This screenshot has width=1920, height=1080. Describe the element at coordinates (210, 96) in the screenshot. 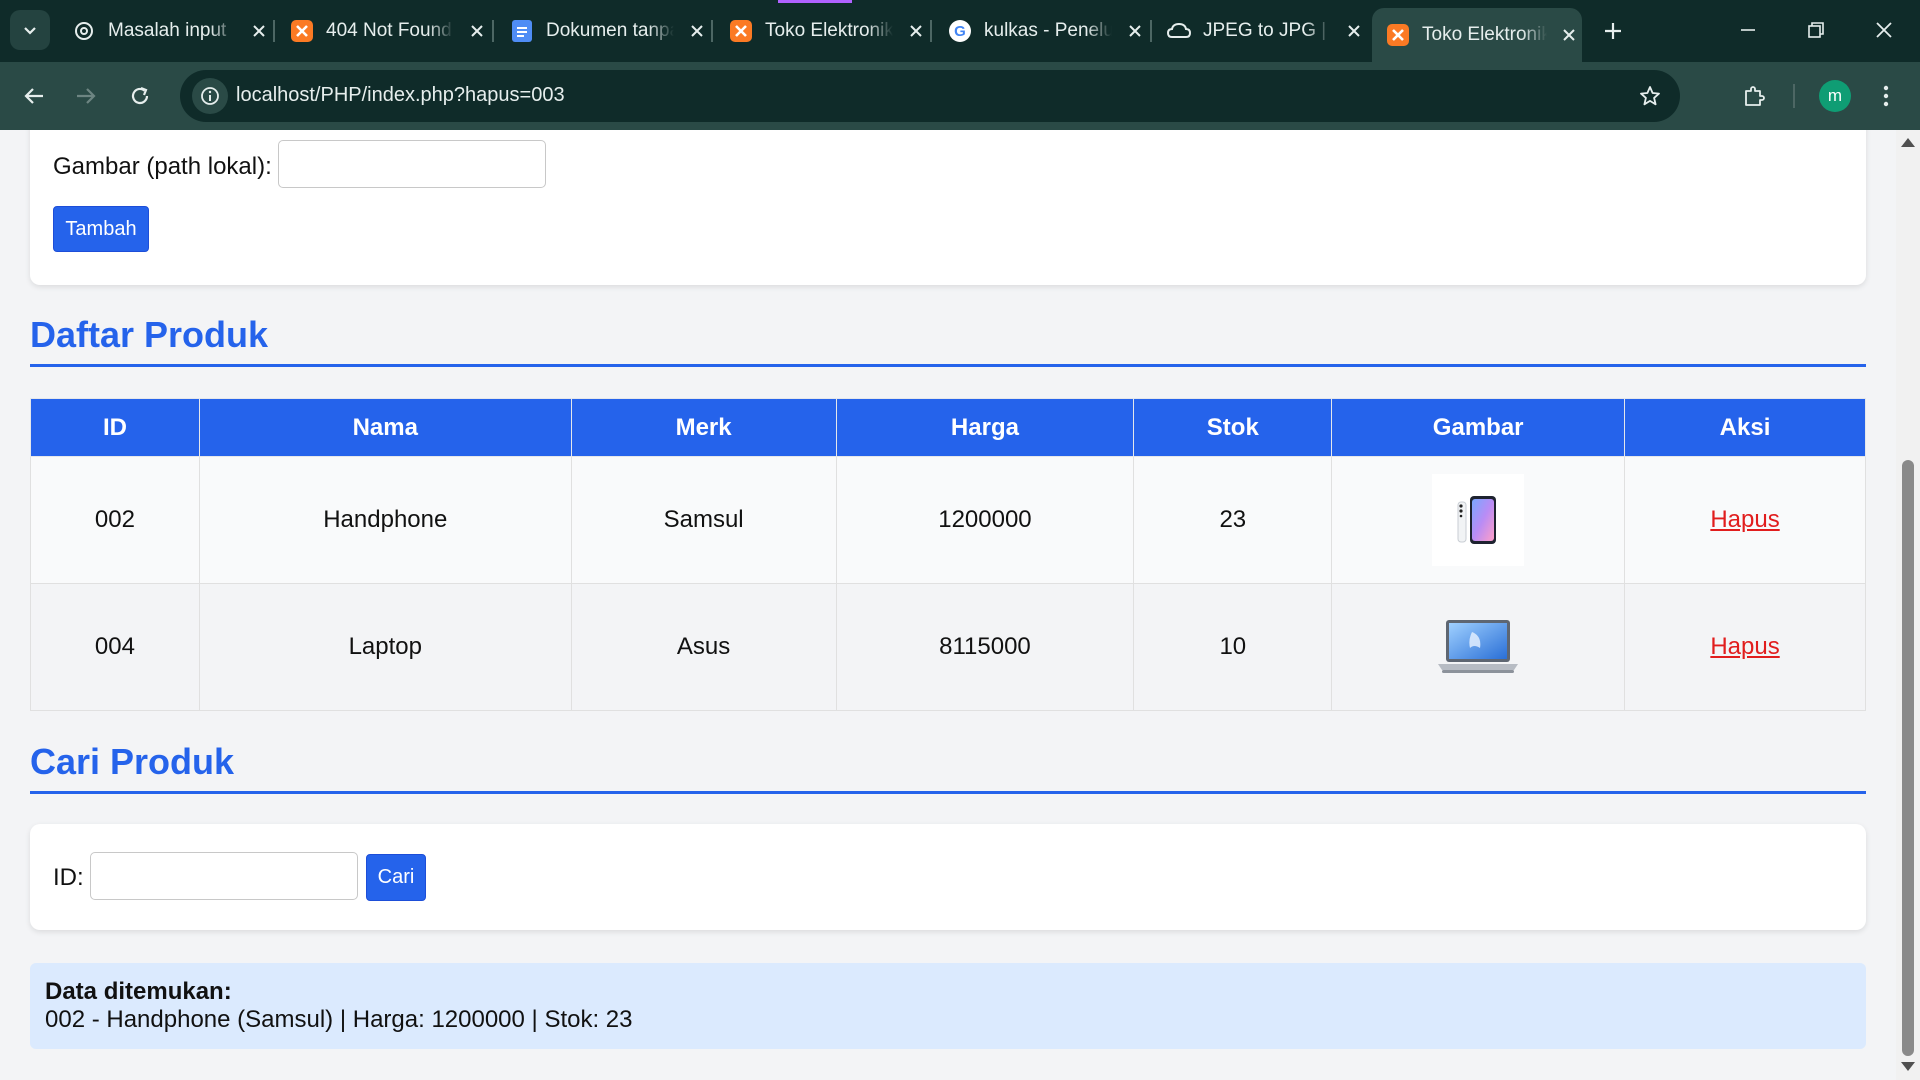

I see `site-info-button` at that location.